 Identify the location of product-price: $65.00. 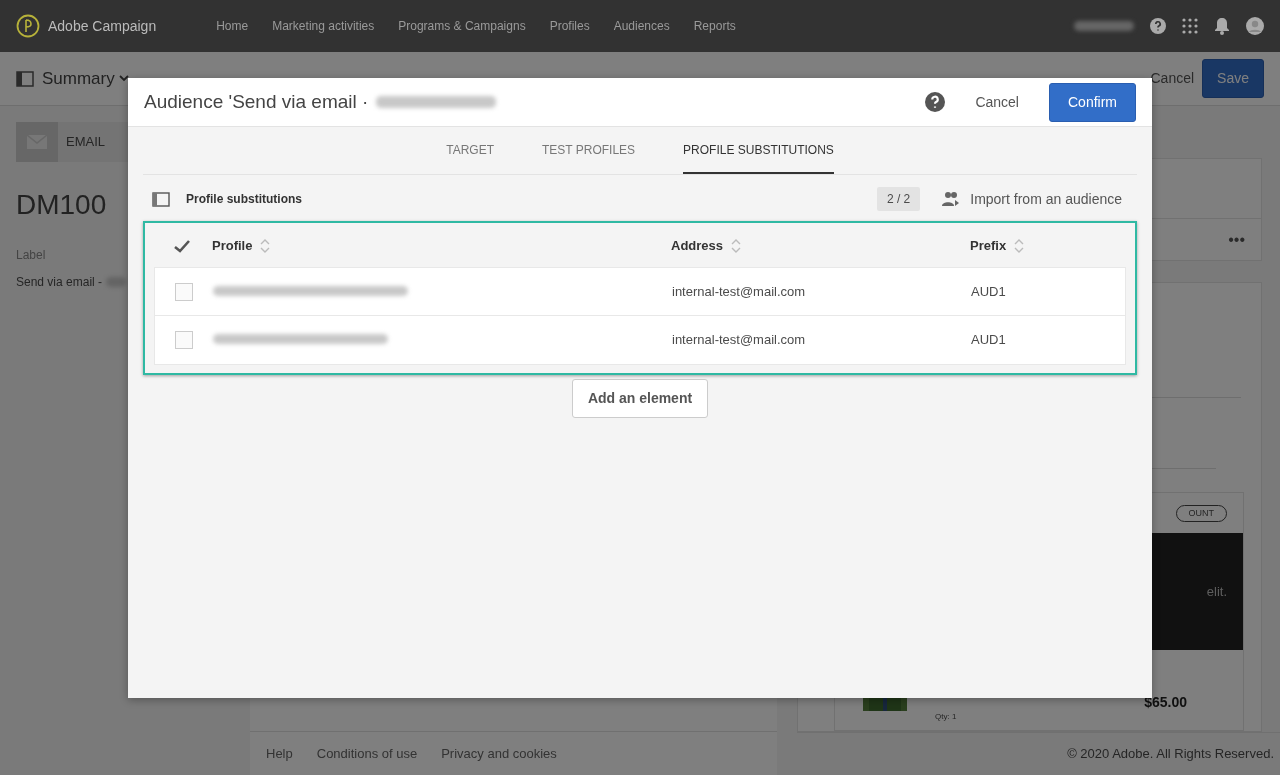
(1165, 703).